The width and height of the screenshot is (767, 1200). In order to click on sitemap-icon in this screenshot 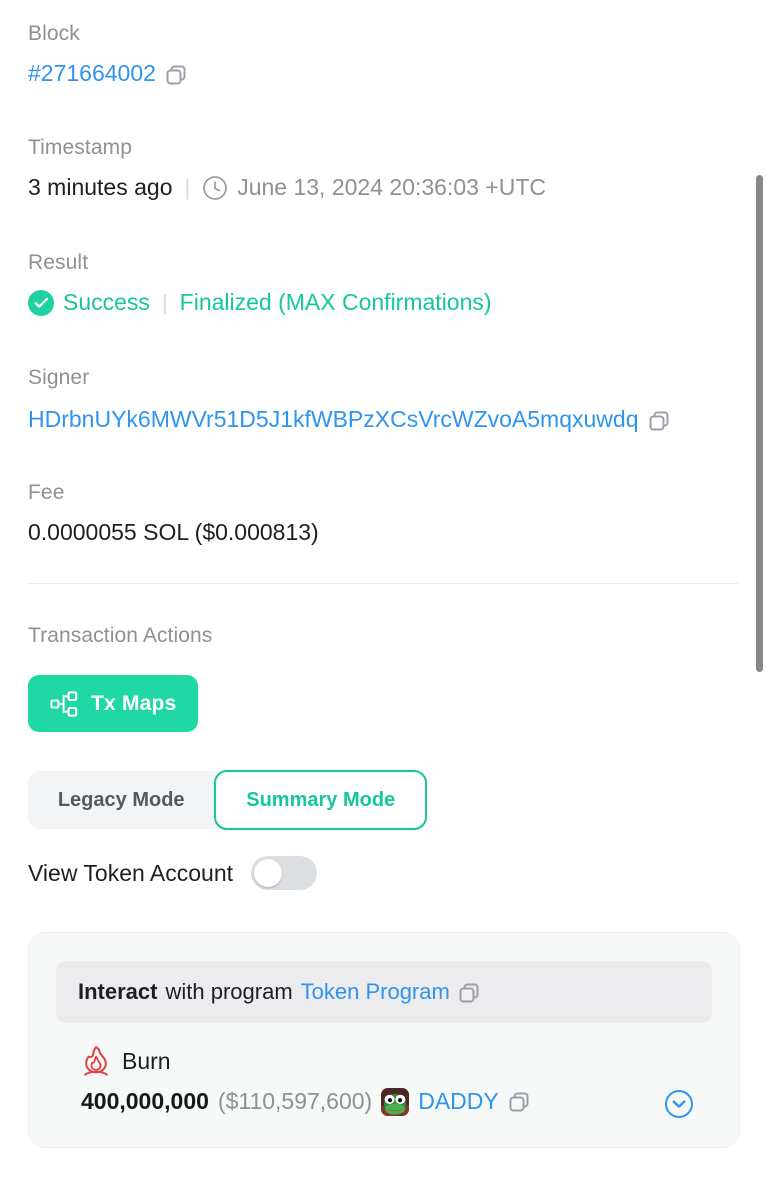, I will do `click(64, 703)`.